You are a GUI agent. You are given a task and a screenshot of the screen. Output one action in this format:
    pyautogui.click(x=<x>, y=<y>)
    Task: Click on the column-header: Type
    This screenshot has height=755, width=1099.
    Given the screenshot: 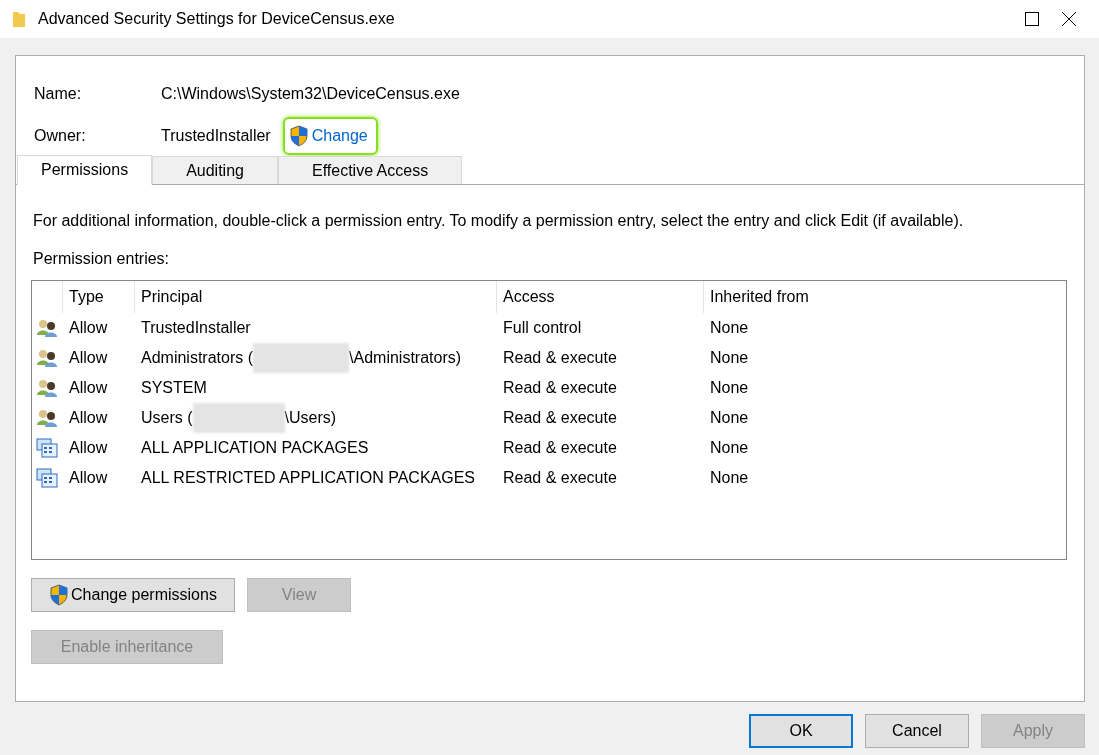 What is the action you would take?
    pyautogui.click(x=98, y=297)
    